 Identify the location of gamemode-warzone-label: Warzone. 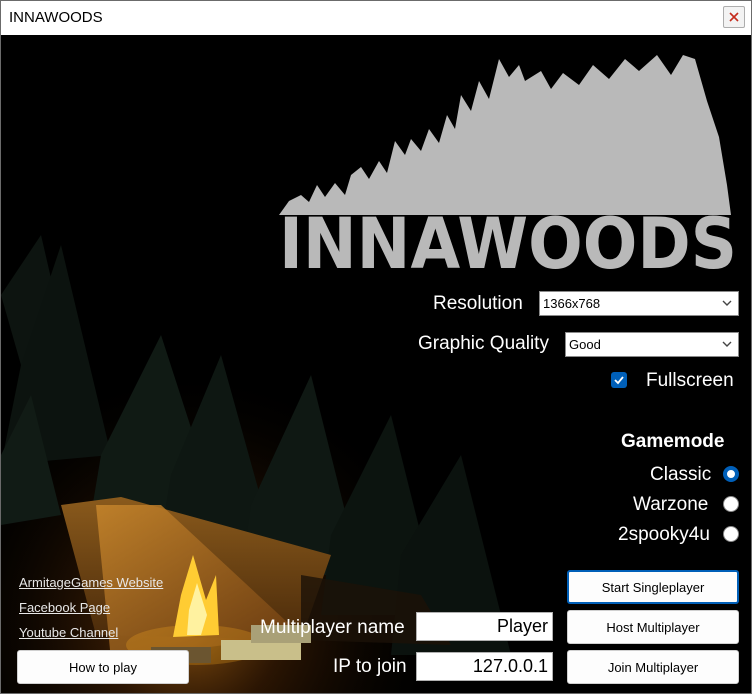
(670, 505).